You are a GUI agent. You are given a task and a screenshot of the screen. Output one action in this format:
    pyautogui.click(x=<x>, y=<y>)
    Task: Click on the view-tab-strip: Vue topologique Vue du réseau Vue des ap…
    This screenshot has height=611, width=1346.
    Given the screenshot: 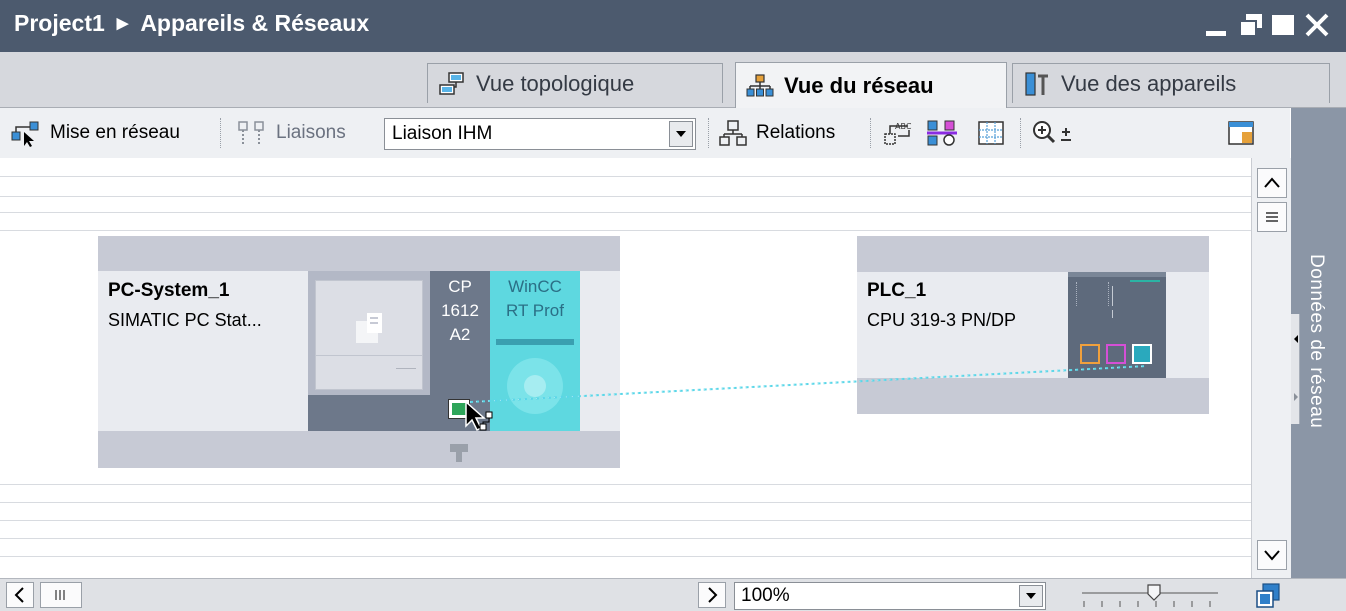 What is the action you would take?
    pyautogui.click(x=673, y=80)
    